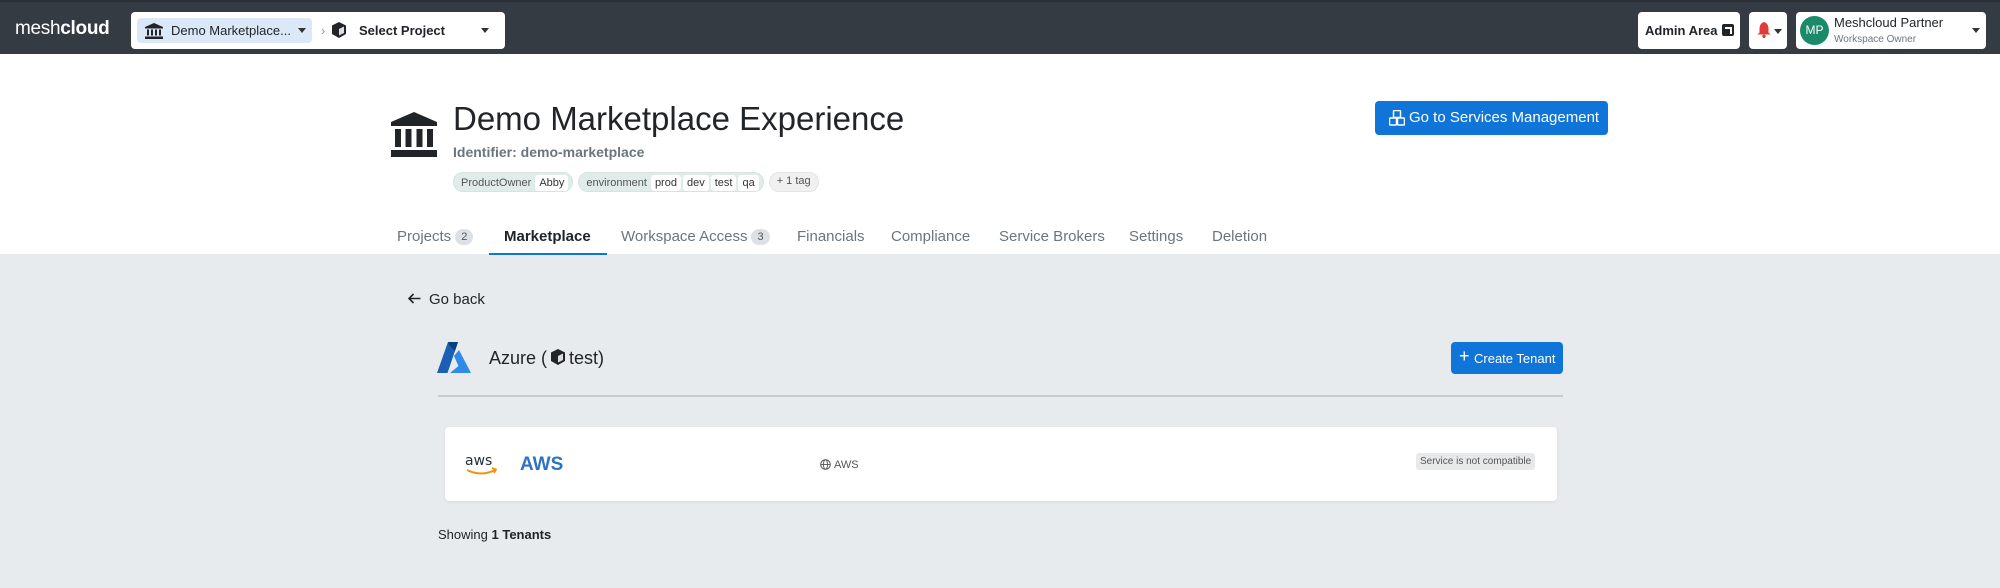  Describe the element at coordinates (587, 358) in the screenshot. I see `platform-location: test)` at that location.